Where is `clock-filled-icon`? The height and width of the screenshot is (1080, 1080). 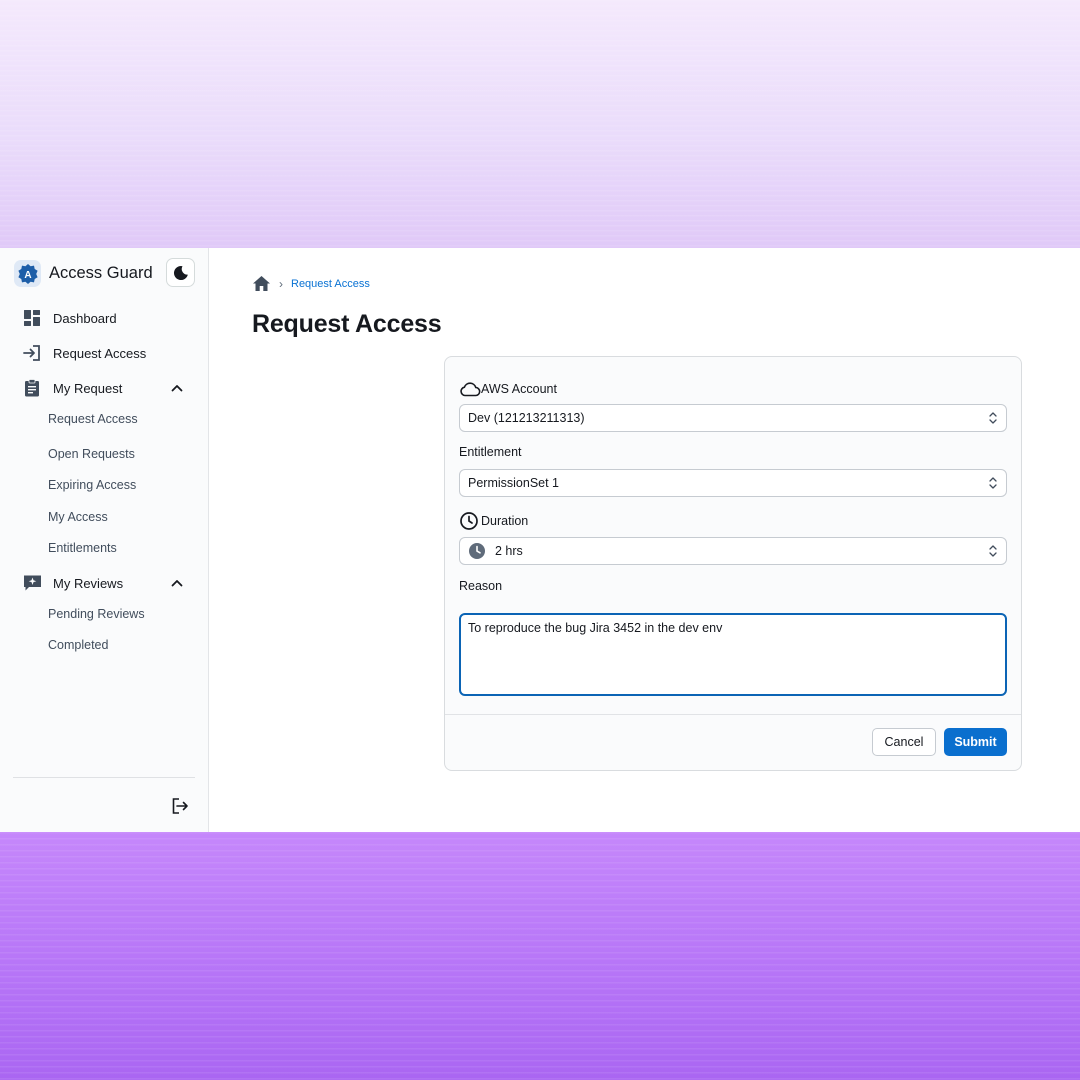
clock-filled-icon is located at coordinates (477, 551).